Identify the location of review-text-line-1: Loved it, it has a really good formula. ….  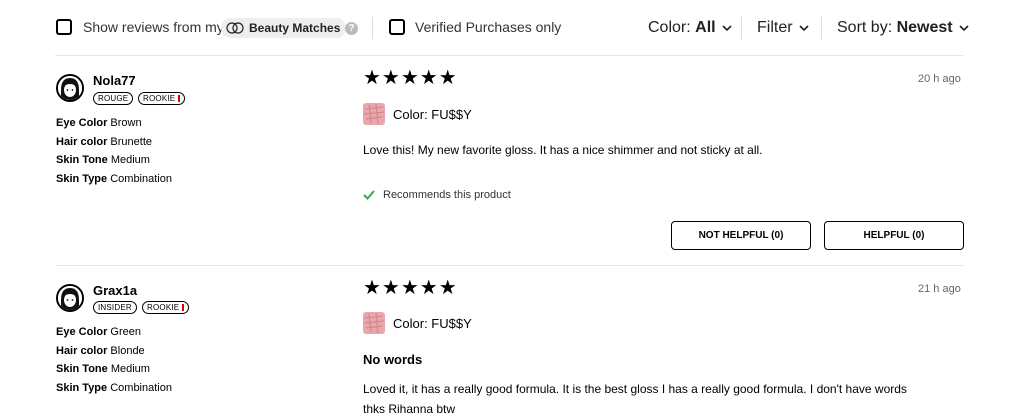
(635, 389).